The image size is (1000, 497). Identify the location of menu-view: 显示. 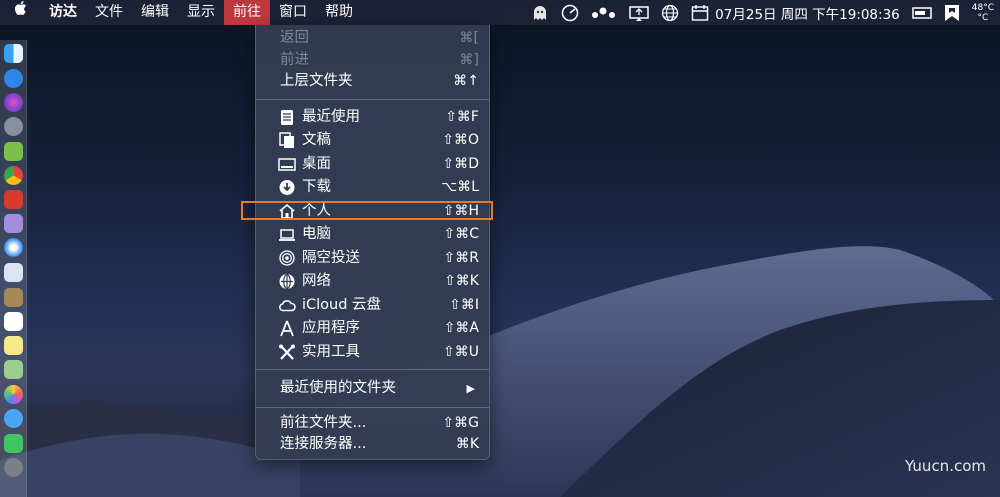
(201, 12).